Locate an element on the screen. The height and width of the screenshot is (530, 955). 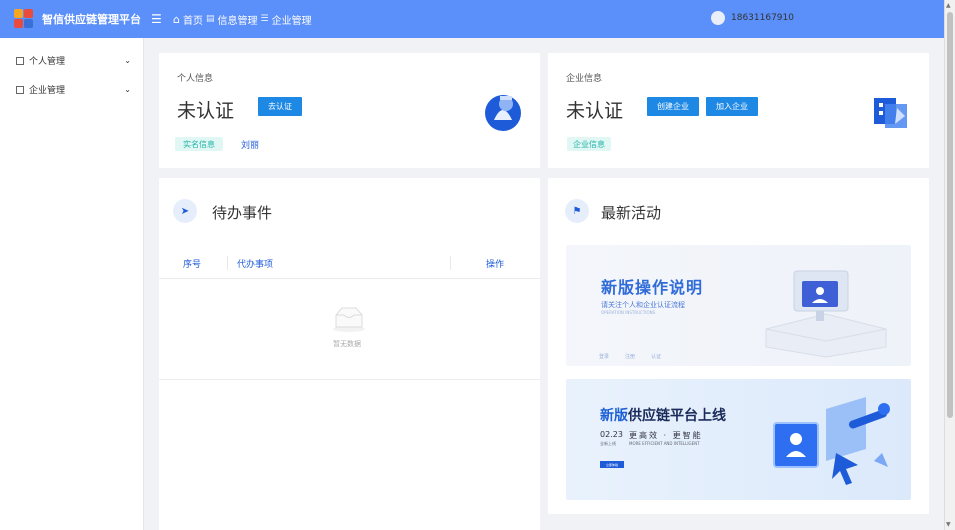
enterprise-info-tag: 企业信息 is located at coordinates (589, 144).